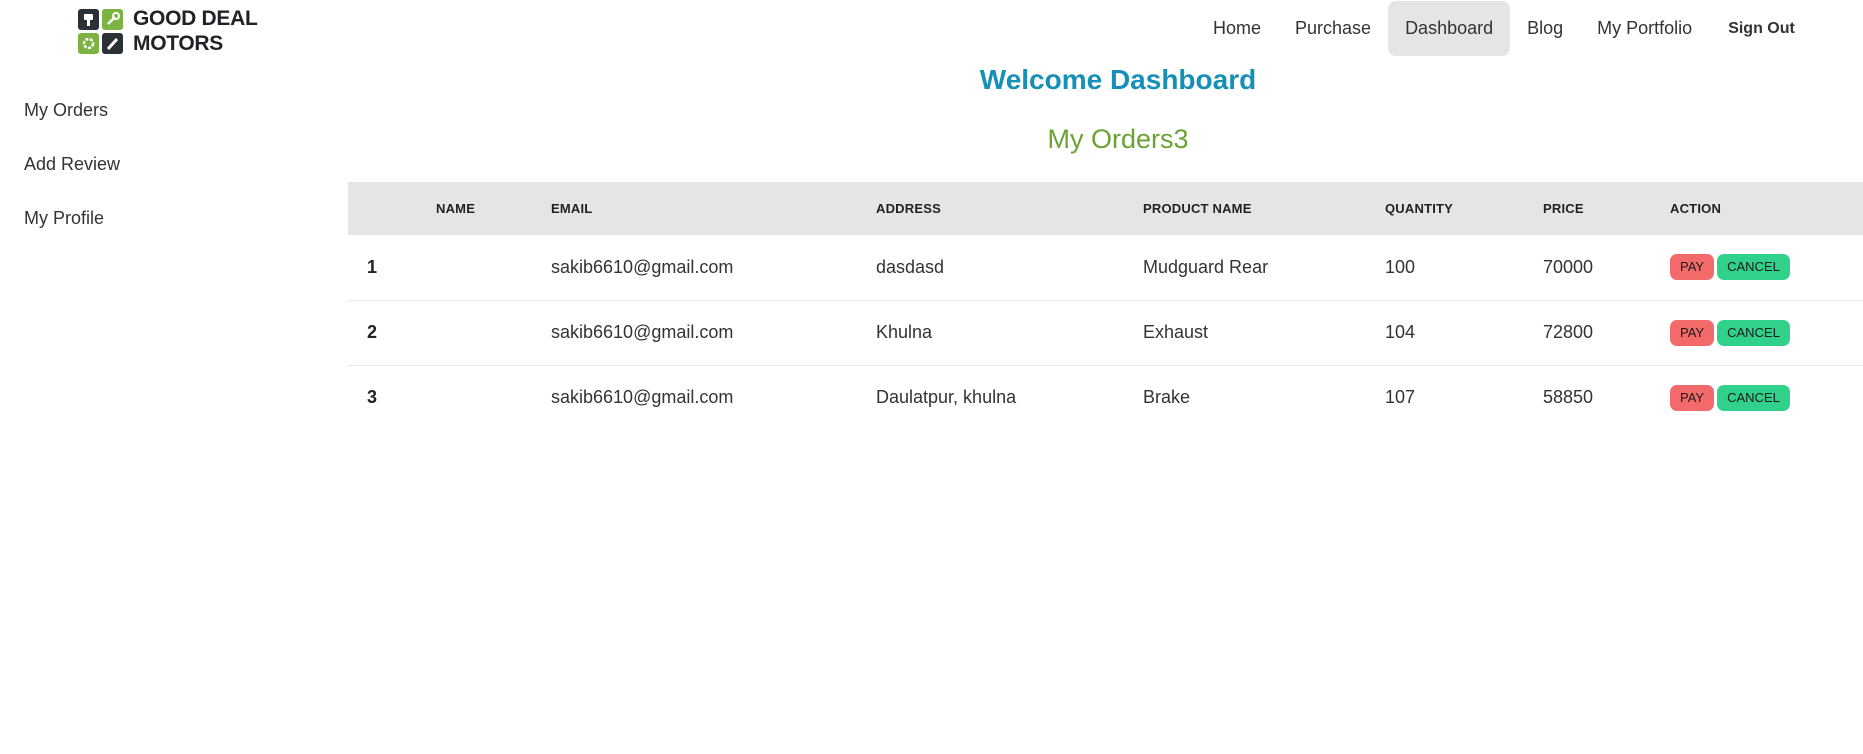 This screenshot has height=754, width=1863. What do you see at coordinates (1696, 208) in the screenshot?
I see `column-header-action: ACTION` at bounding box center [1696, 208].